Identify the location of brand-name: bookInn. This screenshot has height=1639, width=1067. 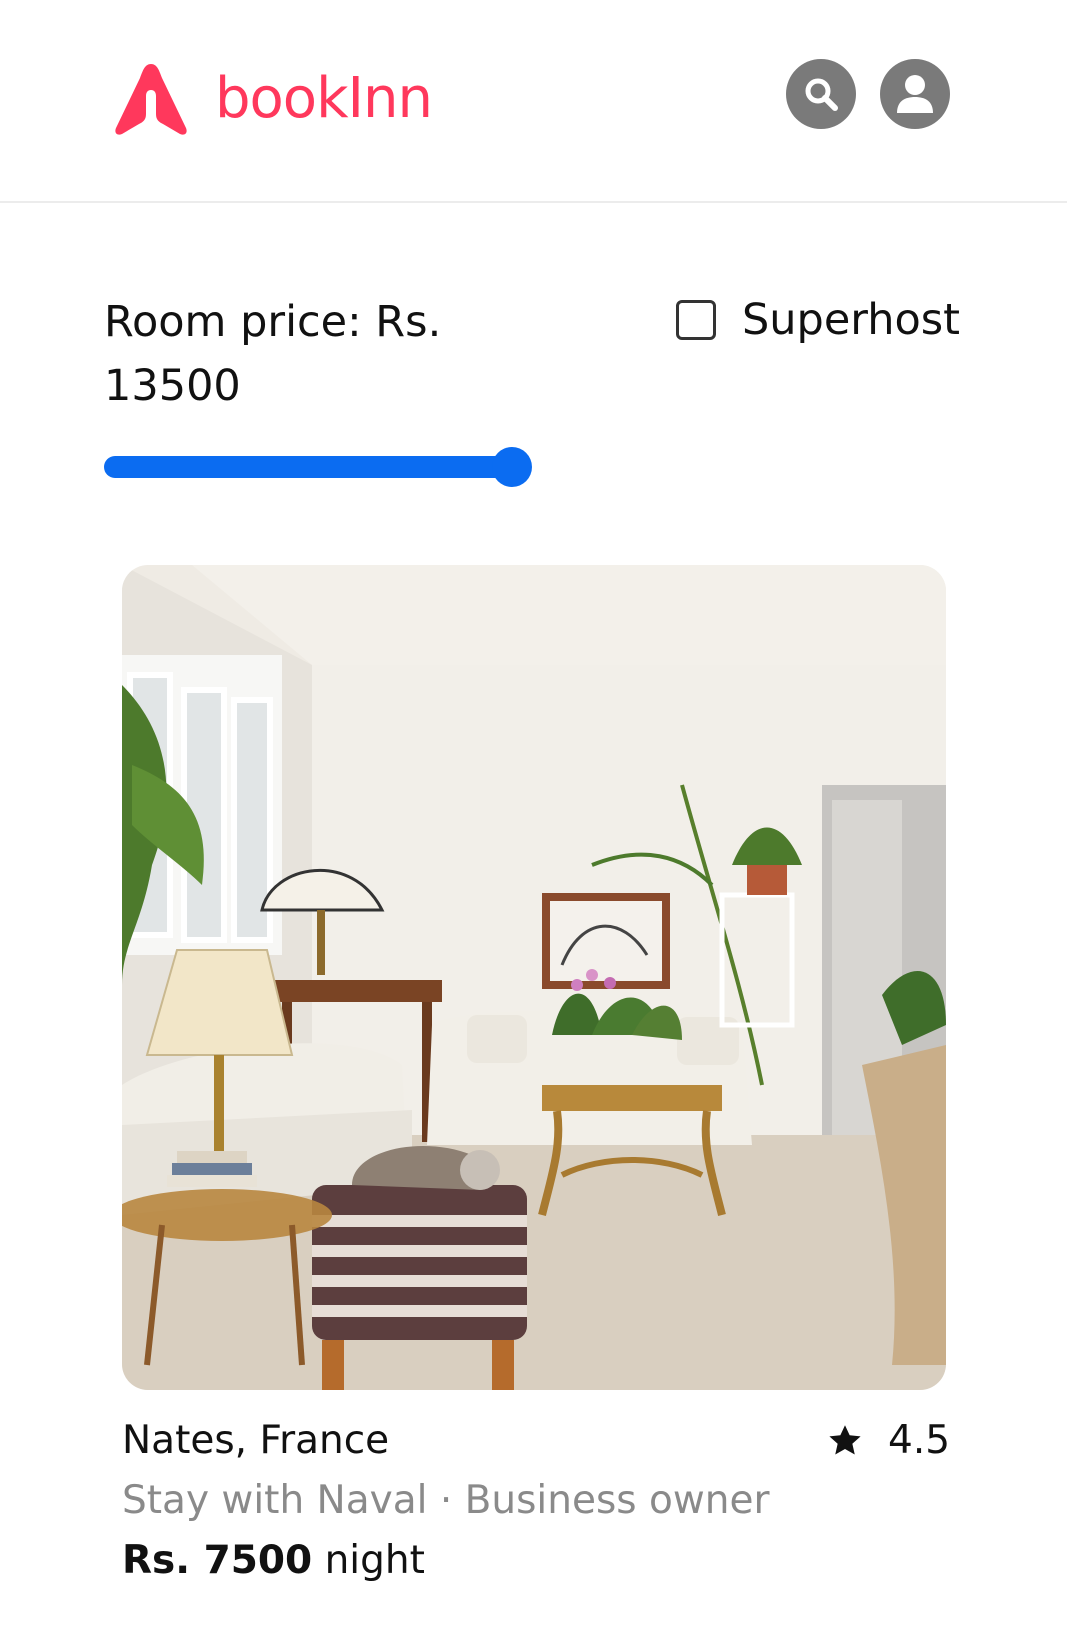
(324, 99).